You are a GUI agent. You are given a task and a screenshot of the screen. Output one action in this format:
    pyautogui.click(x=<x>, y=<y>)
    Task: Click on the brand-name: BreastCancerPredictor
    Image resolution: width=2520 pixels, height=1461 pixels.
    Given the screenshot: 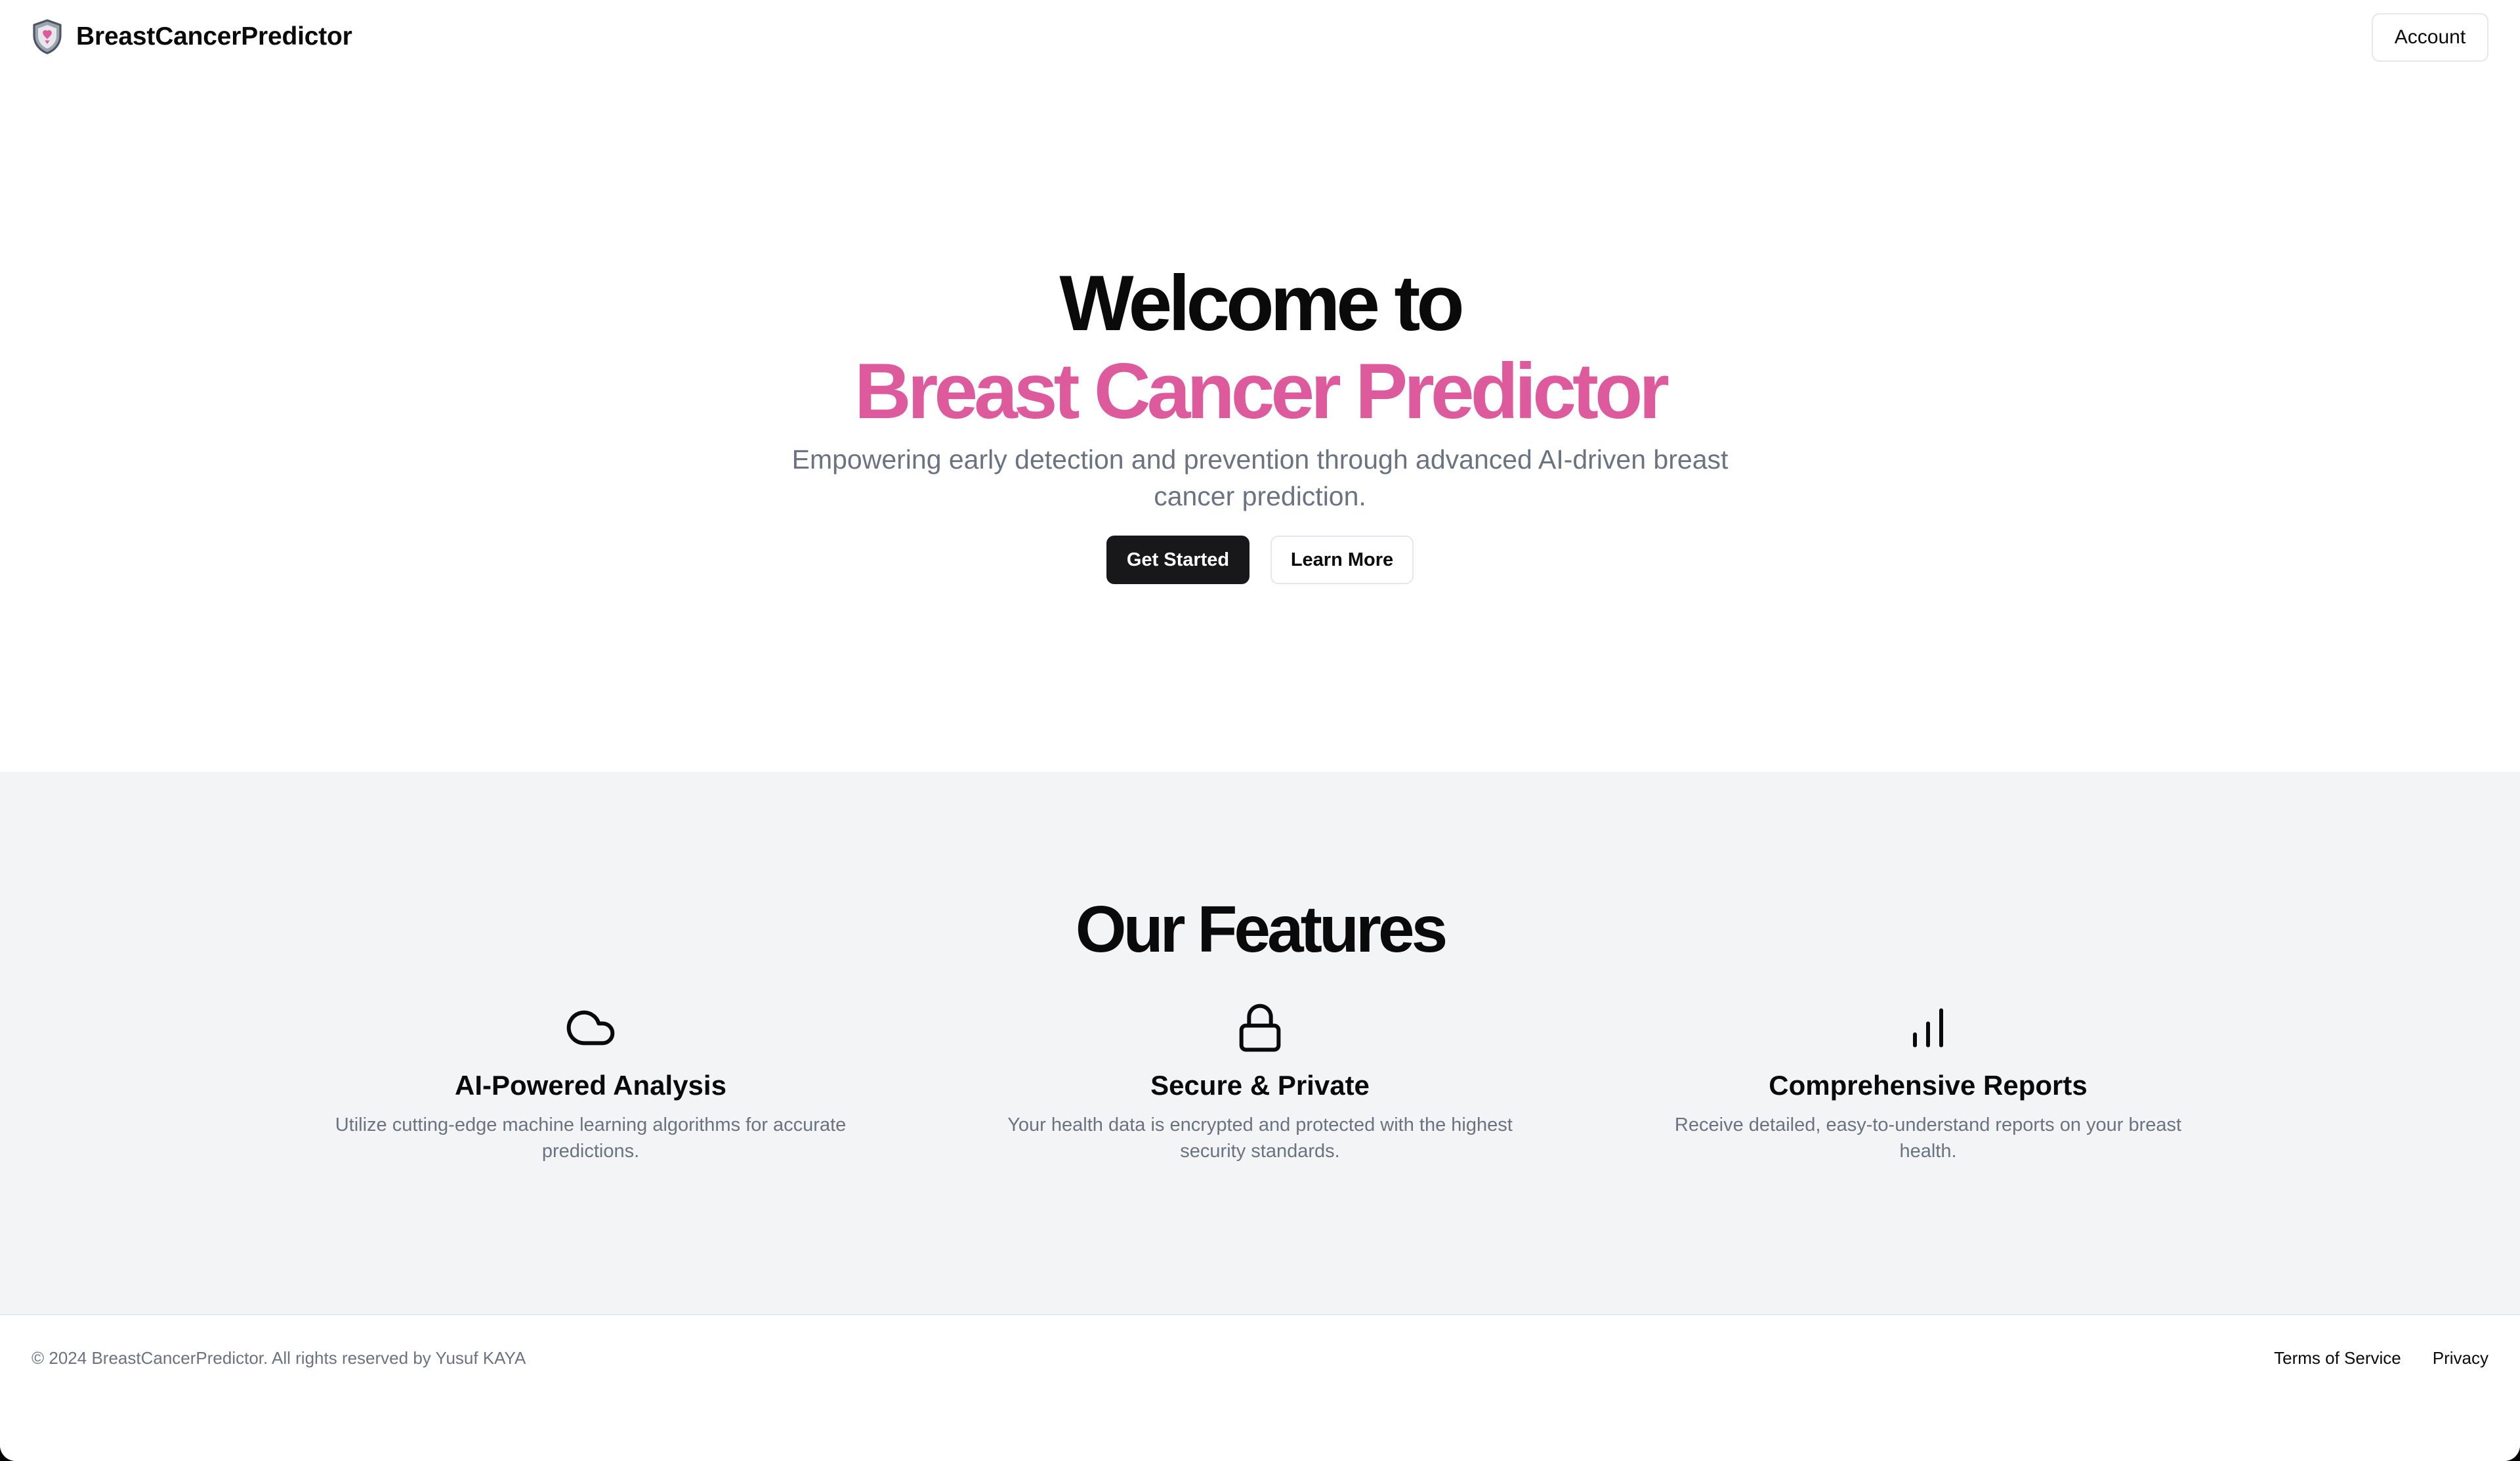 What is the action you would take?
    pyautogui.click(x=214, y=36)
    